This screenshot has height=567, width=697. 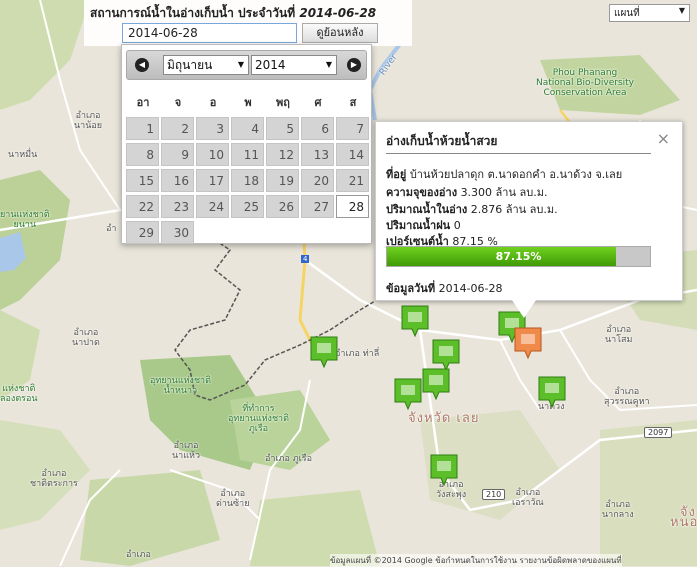 I want to click on calendar-day: 5, so click(x=282, y=128).